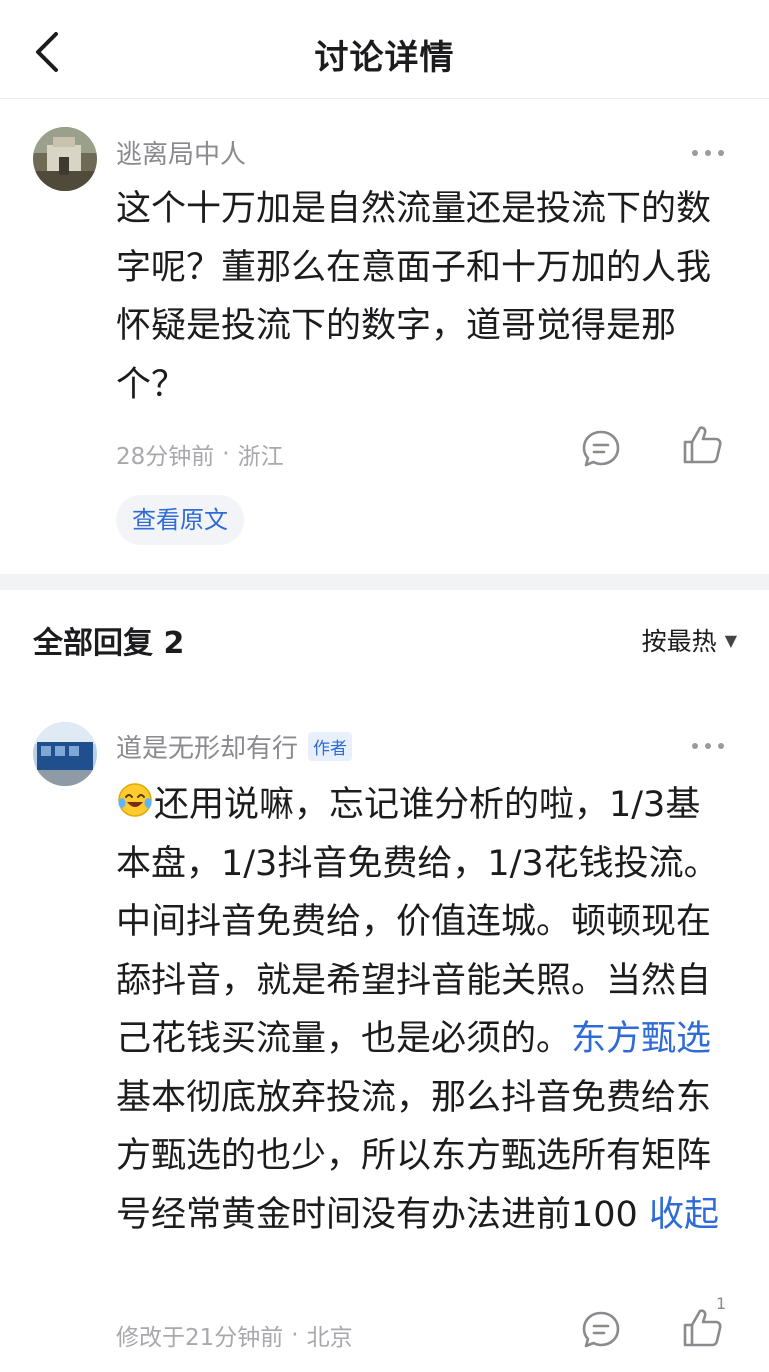 This screenshot has width=769, height=1372. Describe the element at coordinates (65, 754) in the screenshot. I see `reply-avatar` at that location.